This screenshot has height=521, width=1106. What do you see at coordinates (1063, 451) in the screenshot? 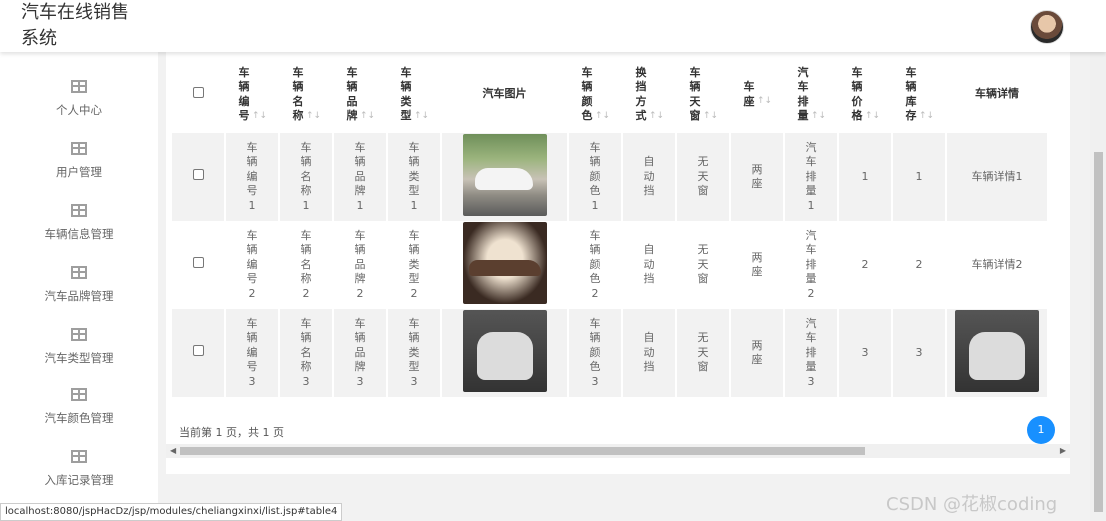
I see `scroll-right-icon: ▶` at bounding box center [1063, 451].